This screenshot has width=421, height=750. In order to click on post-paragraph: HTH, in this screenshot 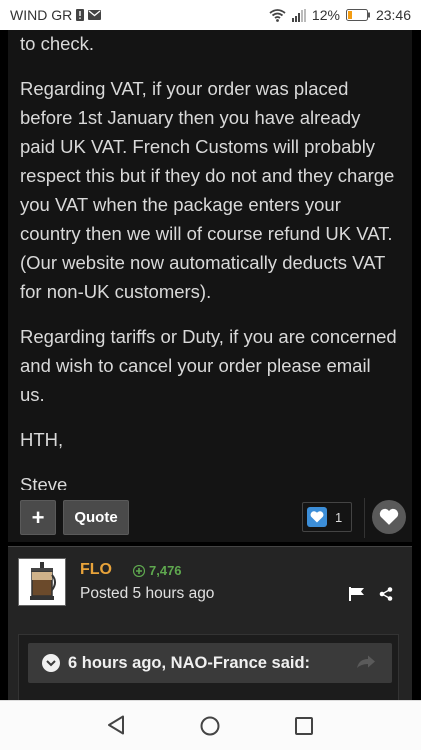, I will do `click(42, 439)`.